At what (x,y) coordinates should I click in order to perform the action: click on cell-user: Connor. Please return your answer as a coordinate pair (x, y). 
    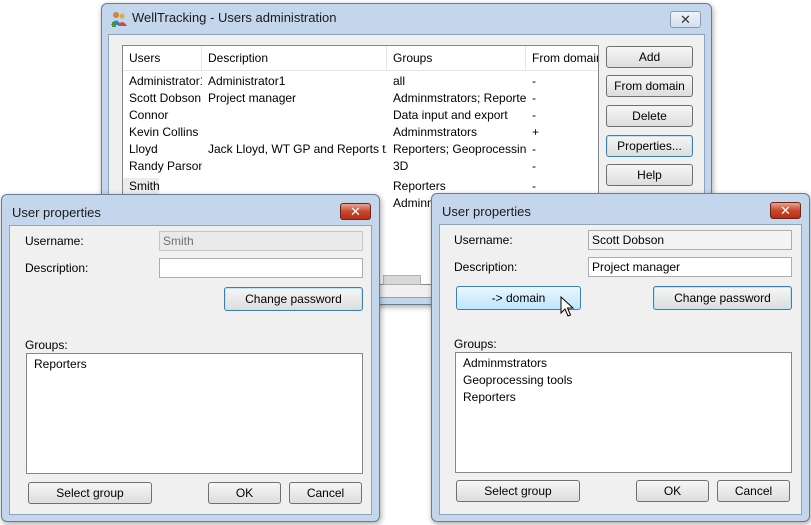
    Looking at the image, I should click on (149, 115).